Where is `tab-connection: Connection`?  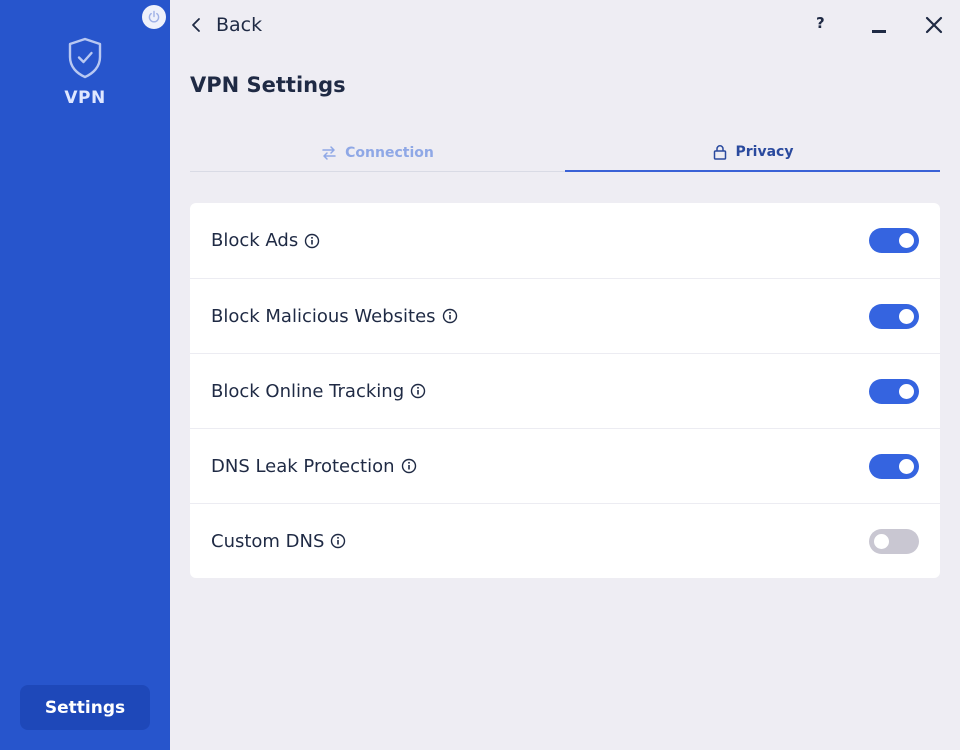 tab-connection: Connection is located at coordinates (377, 152).